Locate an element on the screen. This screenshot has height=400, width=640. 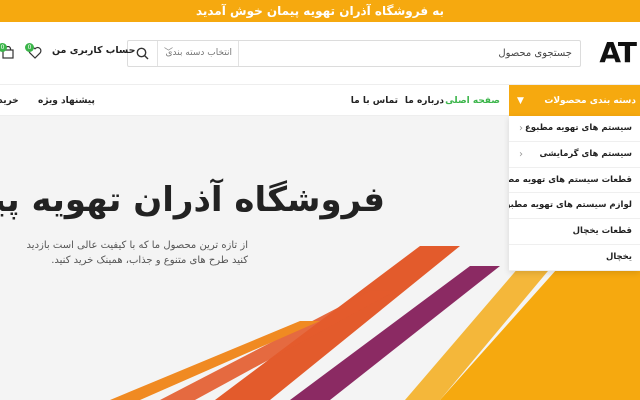
nav-home: صفحه اصلی is located at coordinates (472, 101).